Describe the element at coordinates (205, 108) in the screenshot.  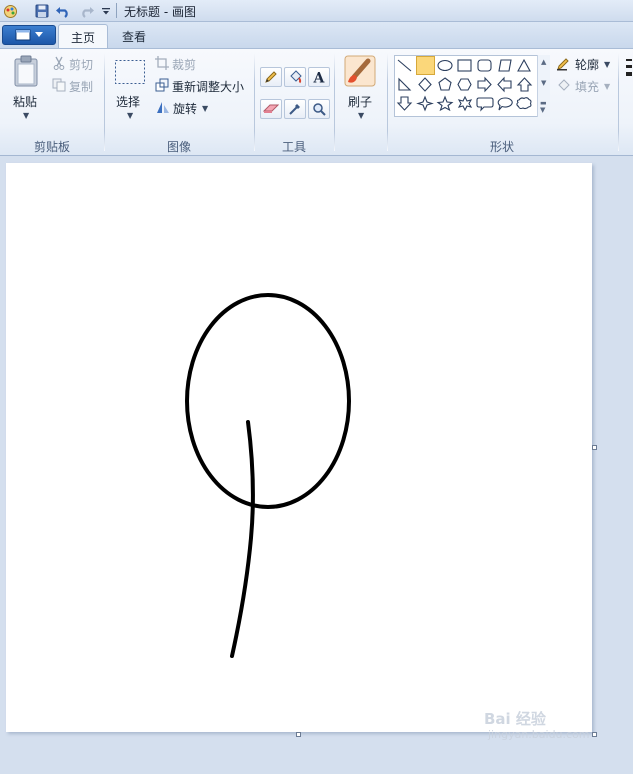
I see `rotate-chevron-down-icon: ▼` at that location.